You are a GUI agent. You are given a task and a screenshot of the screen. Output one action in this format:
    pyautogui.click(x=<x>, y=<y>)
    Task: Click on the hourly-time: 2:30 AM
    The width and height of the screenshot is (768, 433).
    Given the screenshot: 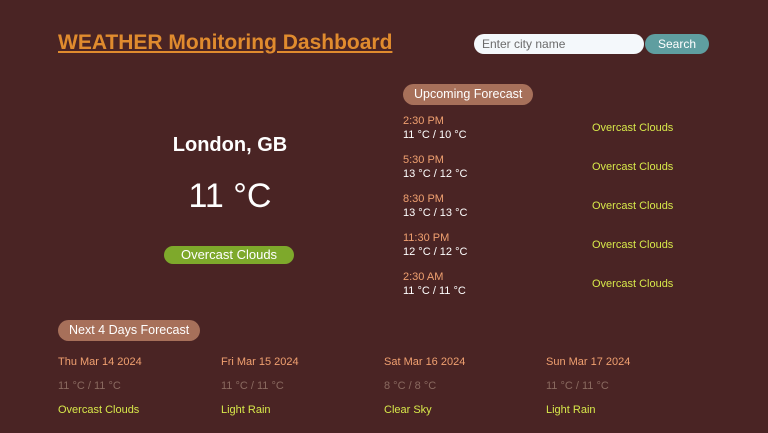 What is the action you would take?
    pyautogui.click(x=423, y=277)
    